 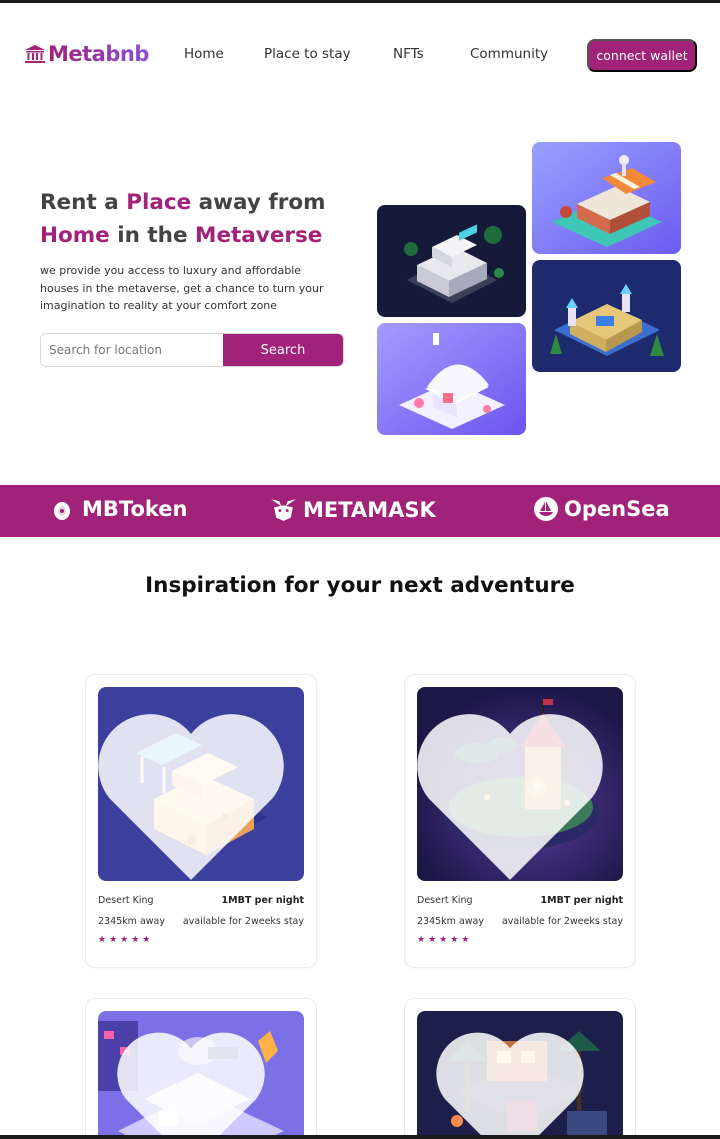 What do you see at coordinates (307, 54) in the screenshot?
I see `nav-link-place-to-stay: Place to stay` at bounding box center [307, 54].